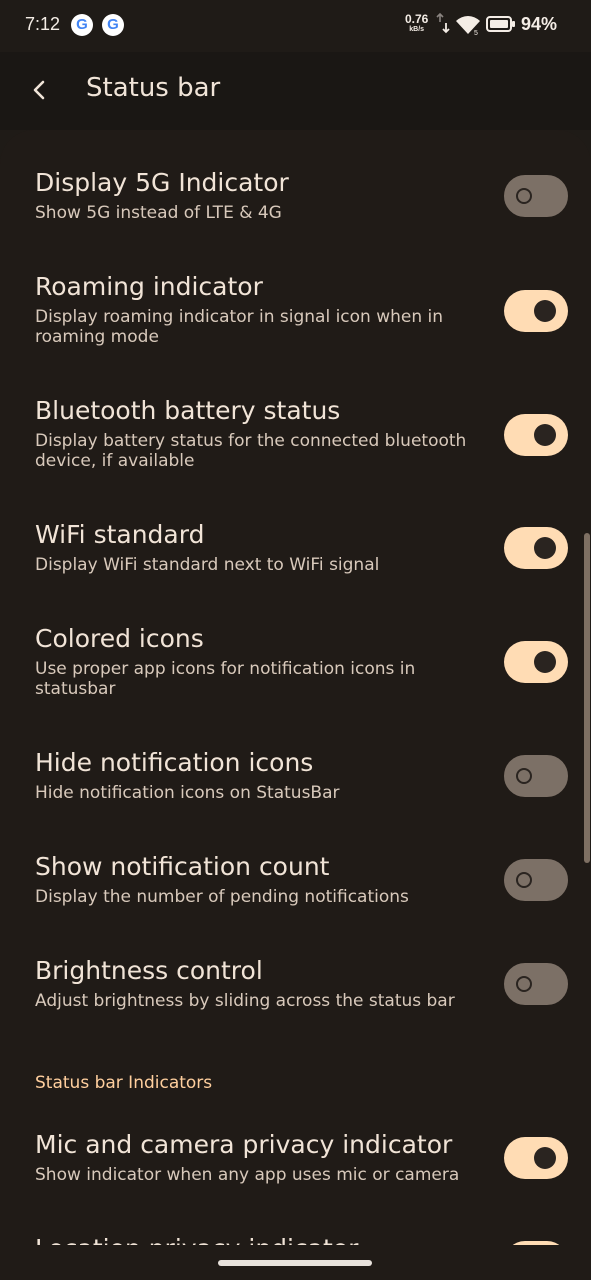 Image resolution: width=591 pixels, height=1280 pixels. What do you see at coordinates (539, 24) in the screenshot?
I see `battery-percentage: 94%` at bounding box center [539, 24].